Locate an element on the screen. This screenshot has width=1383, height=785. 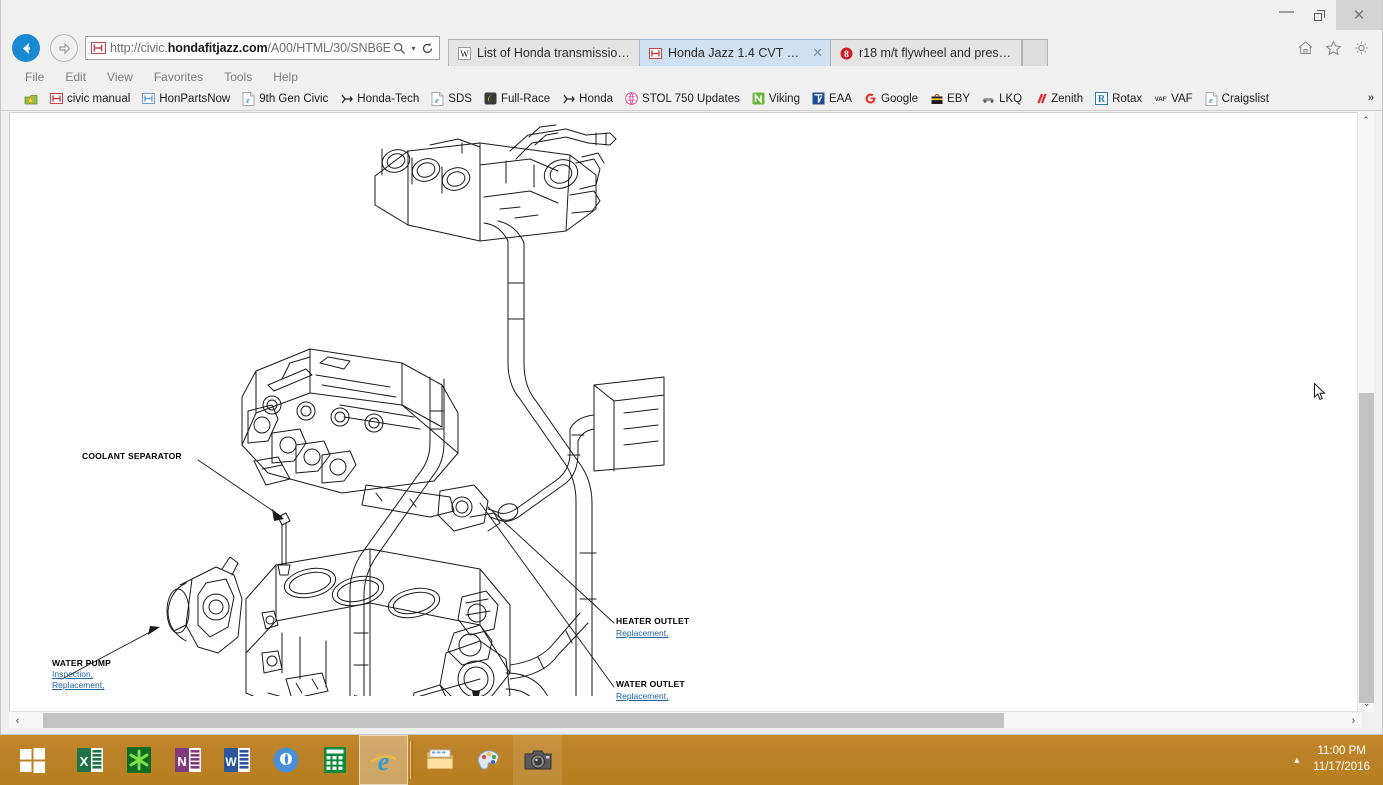
taskbar-chrome is located at coordinates (285, 760).